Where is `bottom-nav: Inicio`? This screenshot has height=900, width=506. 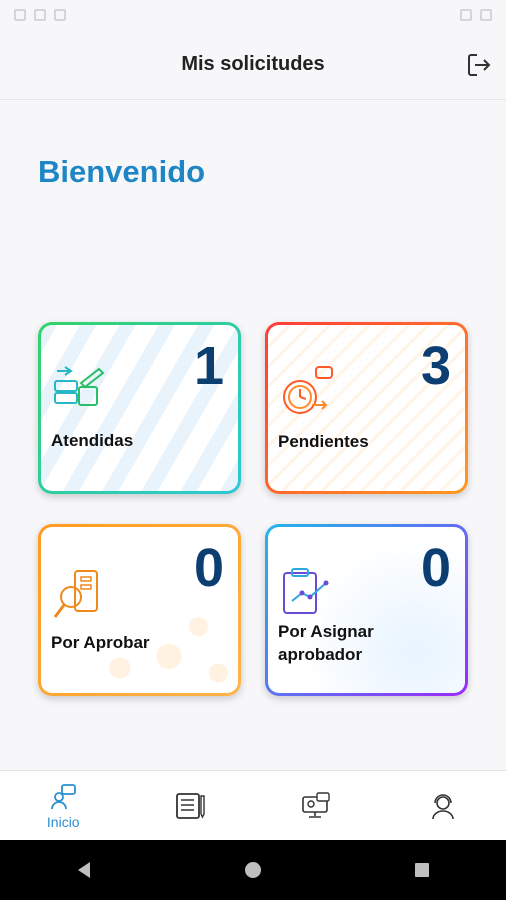 bottom-nav: Inicio is located at coordinates (253, 805).